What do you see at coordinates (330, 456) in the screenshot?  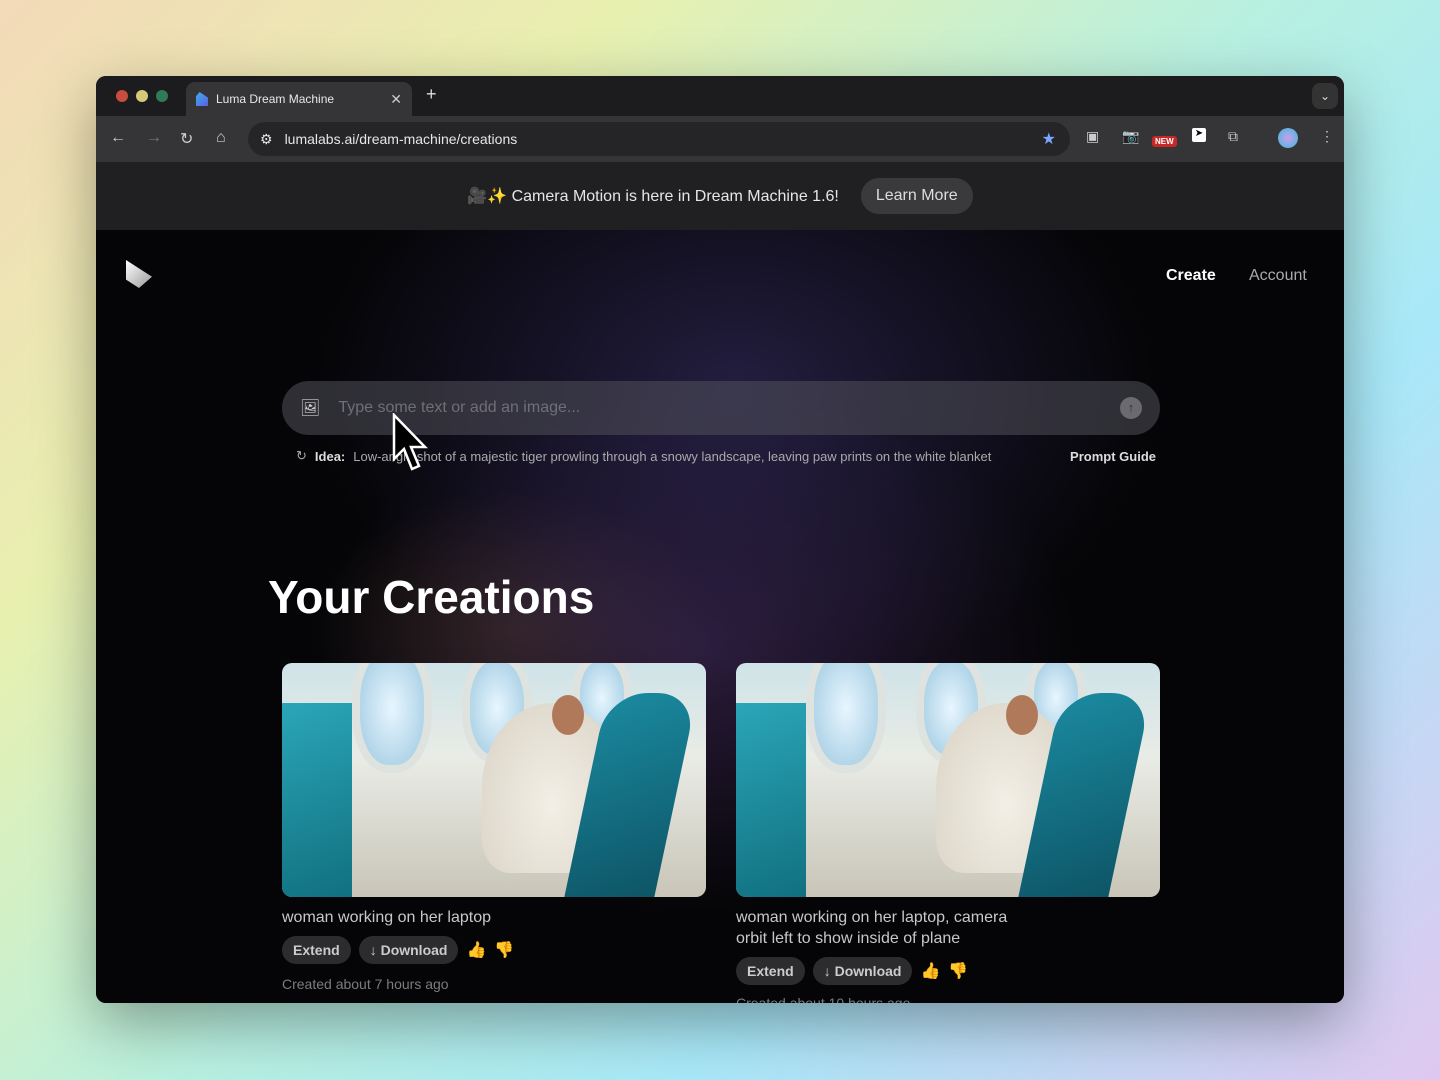 I see `idea-label: Idea:` at bounding box center [330, 456].